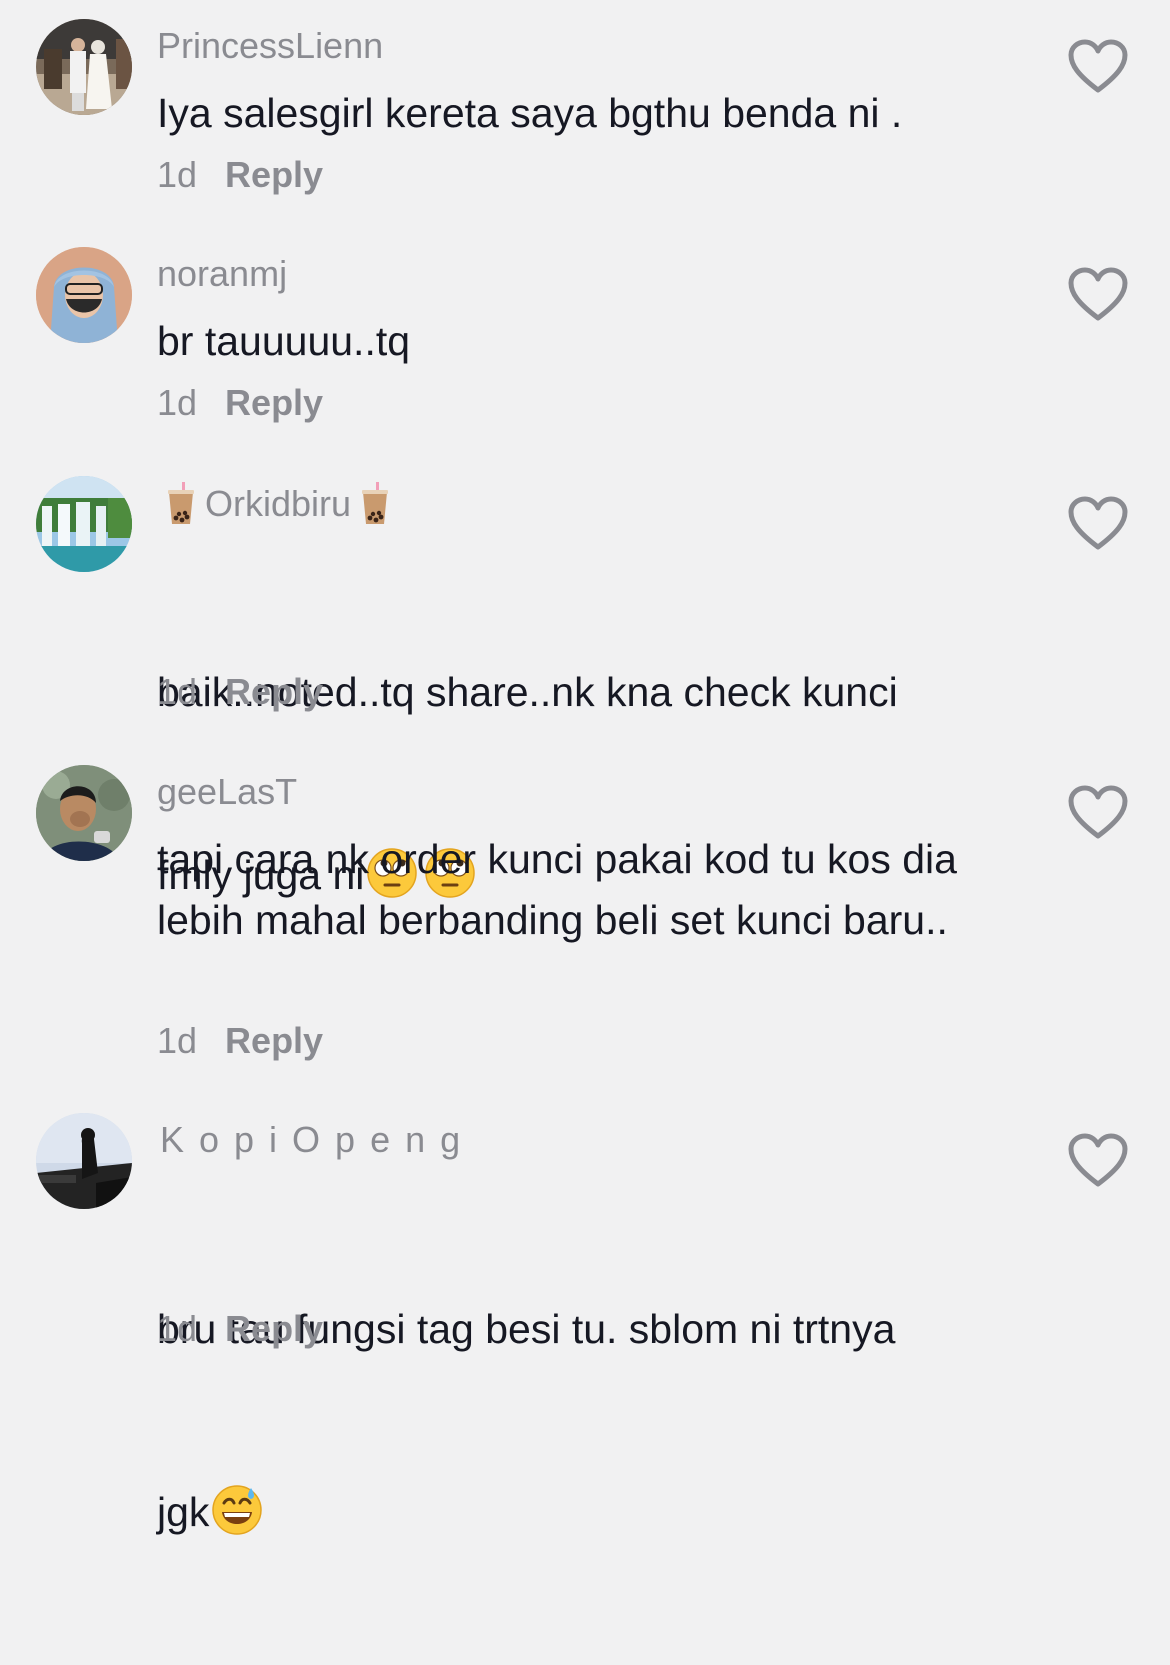  I want to click on comment-text: br tauuuuu..tq, so click(284, 341).